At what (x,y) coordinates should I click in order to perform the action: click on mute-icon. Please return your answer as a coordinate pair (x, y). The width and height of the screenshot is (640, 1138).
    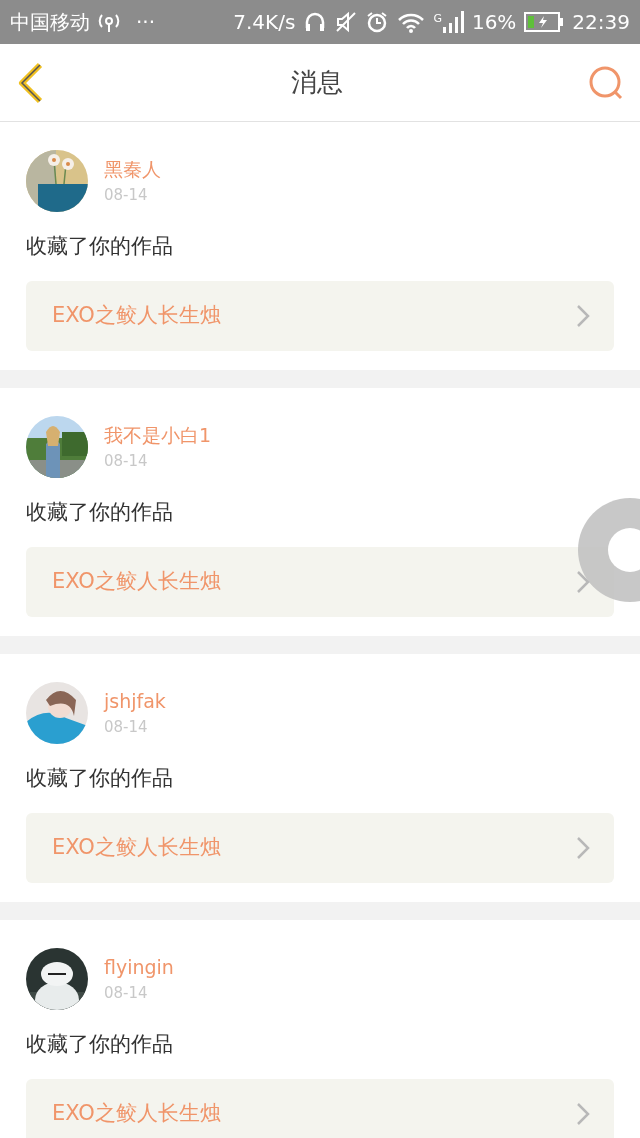
    Looking at the image, I should click on (346, 22).